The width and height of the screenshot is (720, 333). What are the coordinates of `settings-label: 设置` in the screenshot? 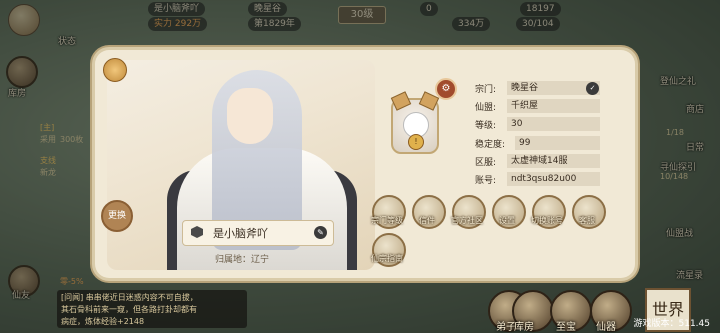 It's located at (507, 220).